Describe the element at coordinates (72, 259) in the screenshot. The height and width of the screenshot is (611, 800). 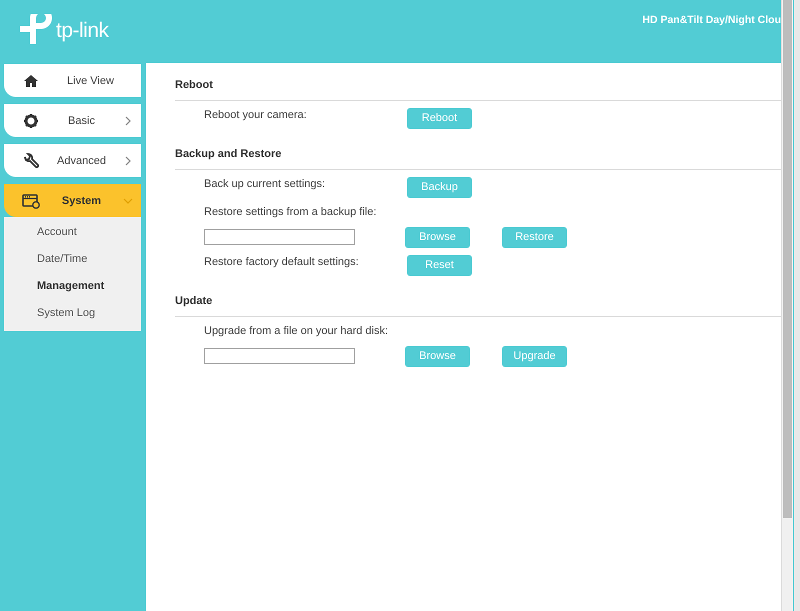
I see `submenu-item: Date/Time` at that location.